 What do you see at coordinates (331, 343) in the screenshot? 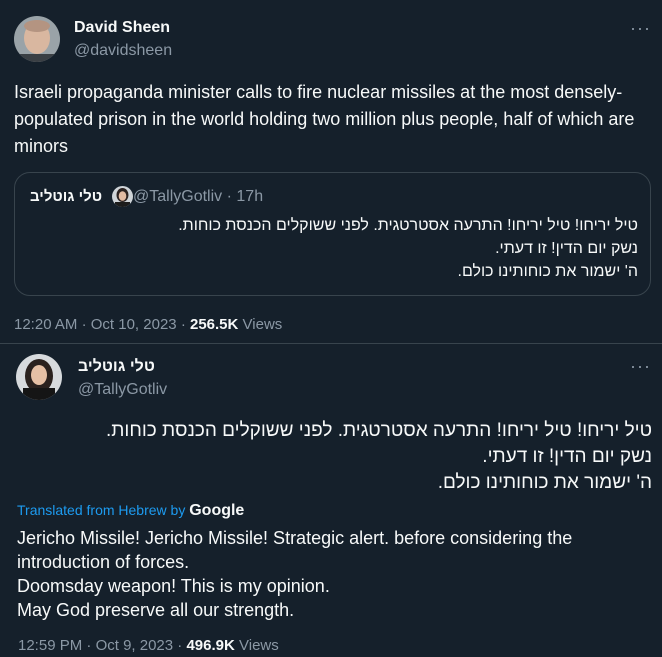
I see `tweet-divider` at bounding box center [331, 343].